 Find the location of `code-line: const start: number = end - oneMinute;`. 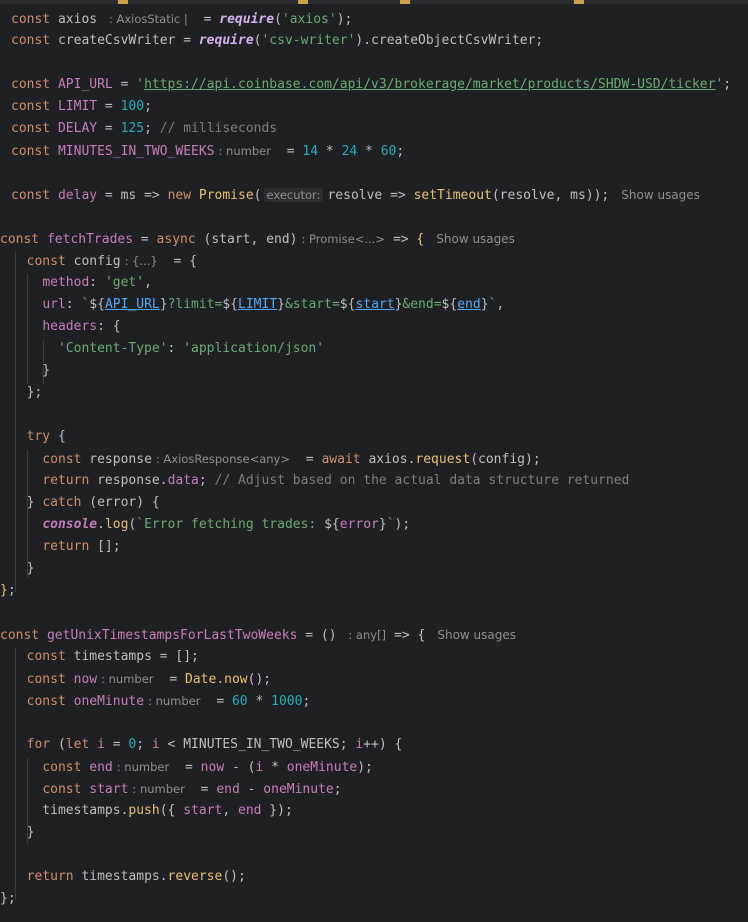

code-line: const start: number = end - oneMinute; is located at coordinates (176, 789).